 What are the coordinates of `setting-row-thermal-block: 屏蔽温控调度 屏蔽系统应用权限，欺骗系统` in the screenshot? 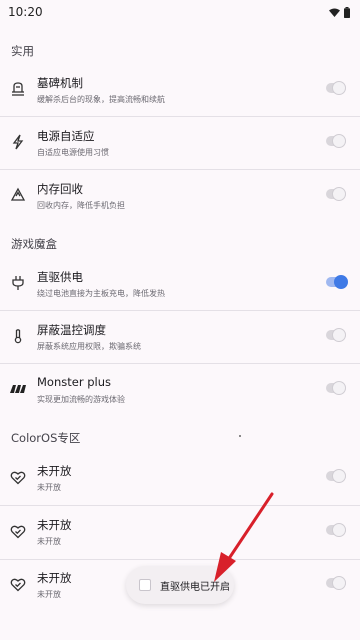 It's located at (180, 337).